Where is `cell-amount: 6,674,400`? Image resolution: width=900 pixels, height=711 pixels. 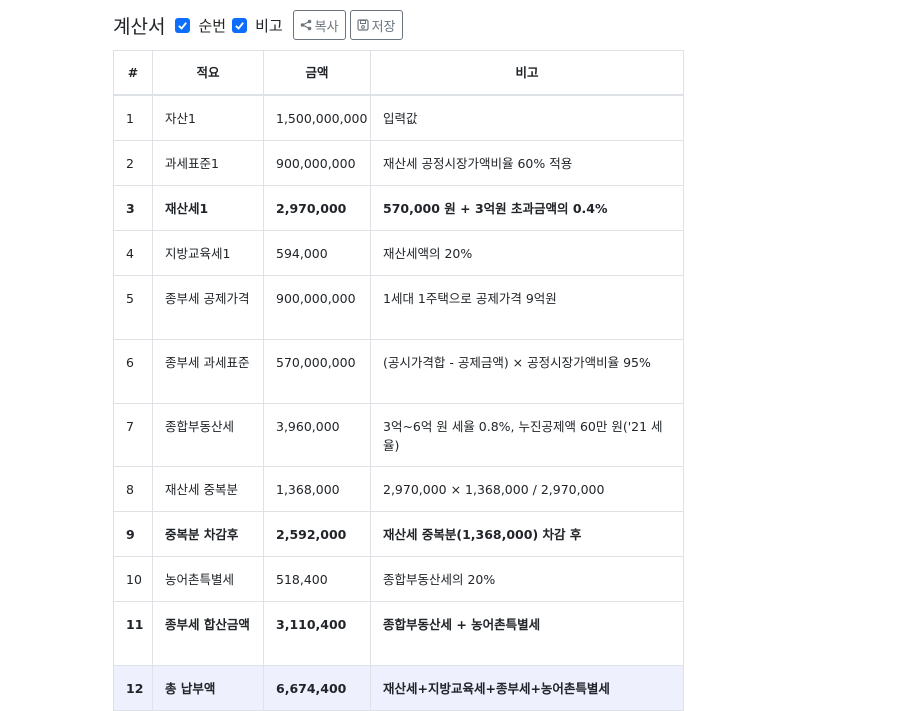 cell-amount: 6,674,400 is located at coordinates (317, 688).